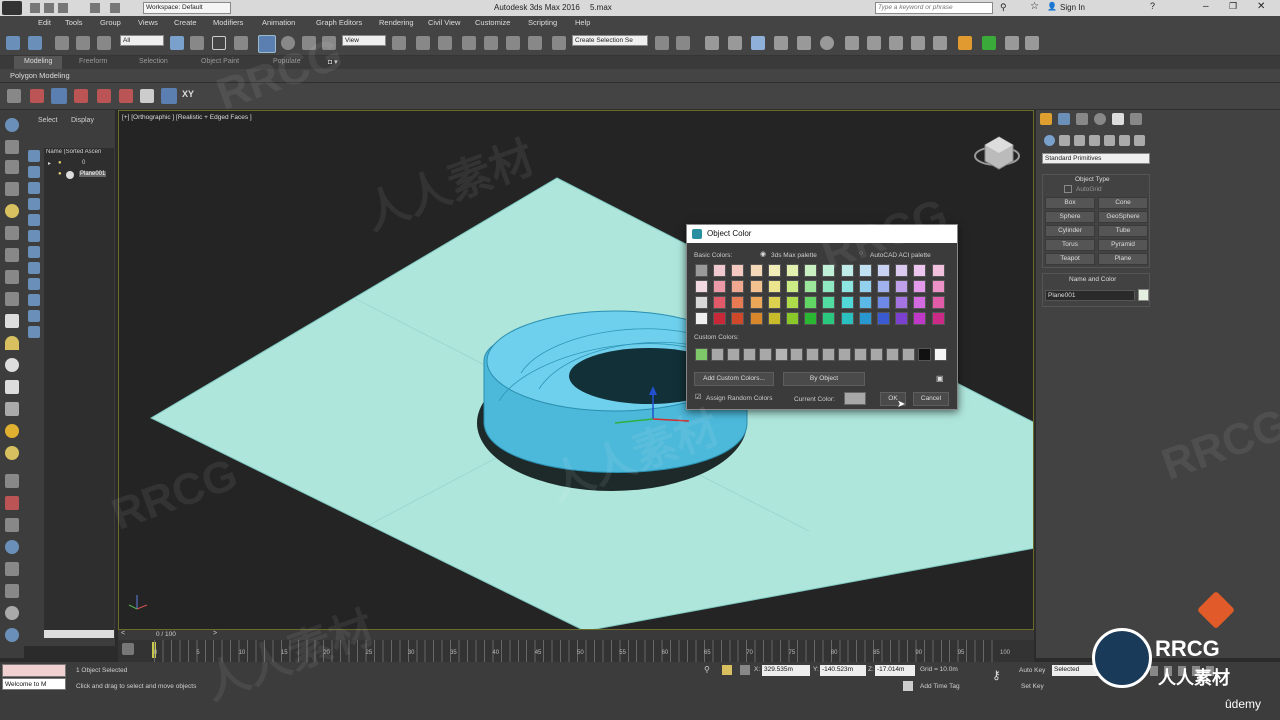 This screenshot has width=1280, height=720. Describe the element at coordinates (110, 22) in the screenshot. I see `menu-group: Group` at that location.